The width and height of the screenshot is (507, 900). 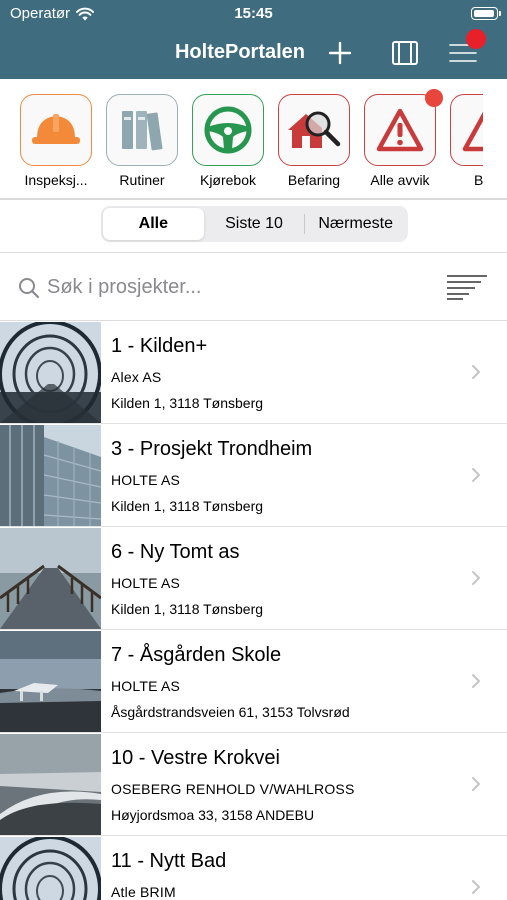 What do you see at coordinates (400, 180) in the screenshot?
I see `shortcut-label: Alle avvik` at bounding box center [400, 180].